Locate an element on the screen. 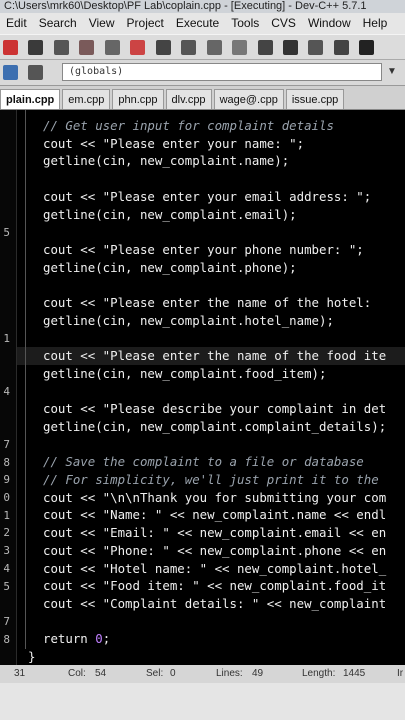 The width and height of the screenshot is (405, 720). toggle-comment-icon is located at coordinates (367, 47).